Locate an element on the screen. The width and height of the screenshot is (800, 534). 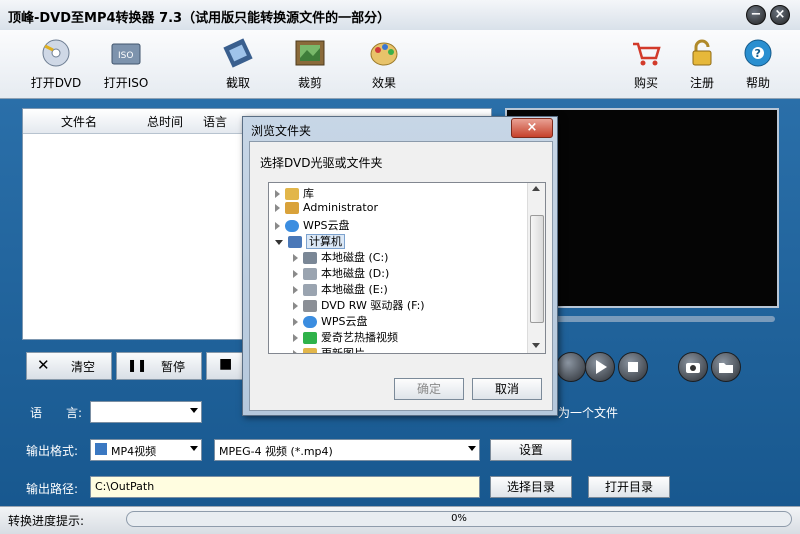
tree-item: 本地磁盘 (C:) is located at coordinates (400, 257).